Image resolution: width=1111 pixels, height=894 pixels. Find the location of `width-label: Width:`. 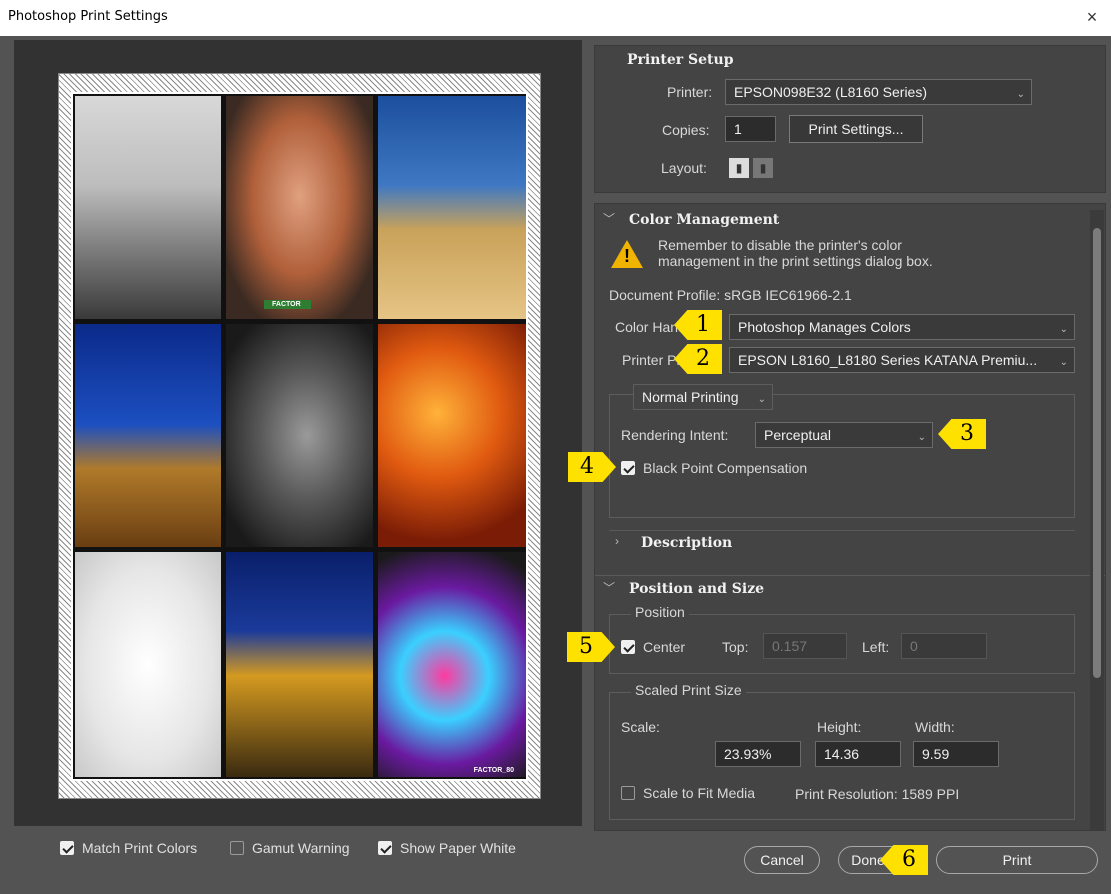

width-label: Width: is located at coordinates (935, 727).